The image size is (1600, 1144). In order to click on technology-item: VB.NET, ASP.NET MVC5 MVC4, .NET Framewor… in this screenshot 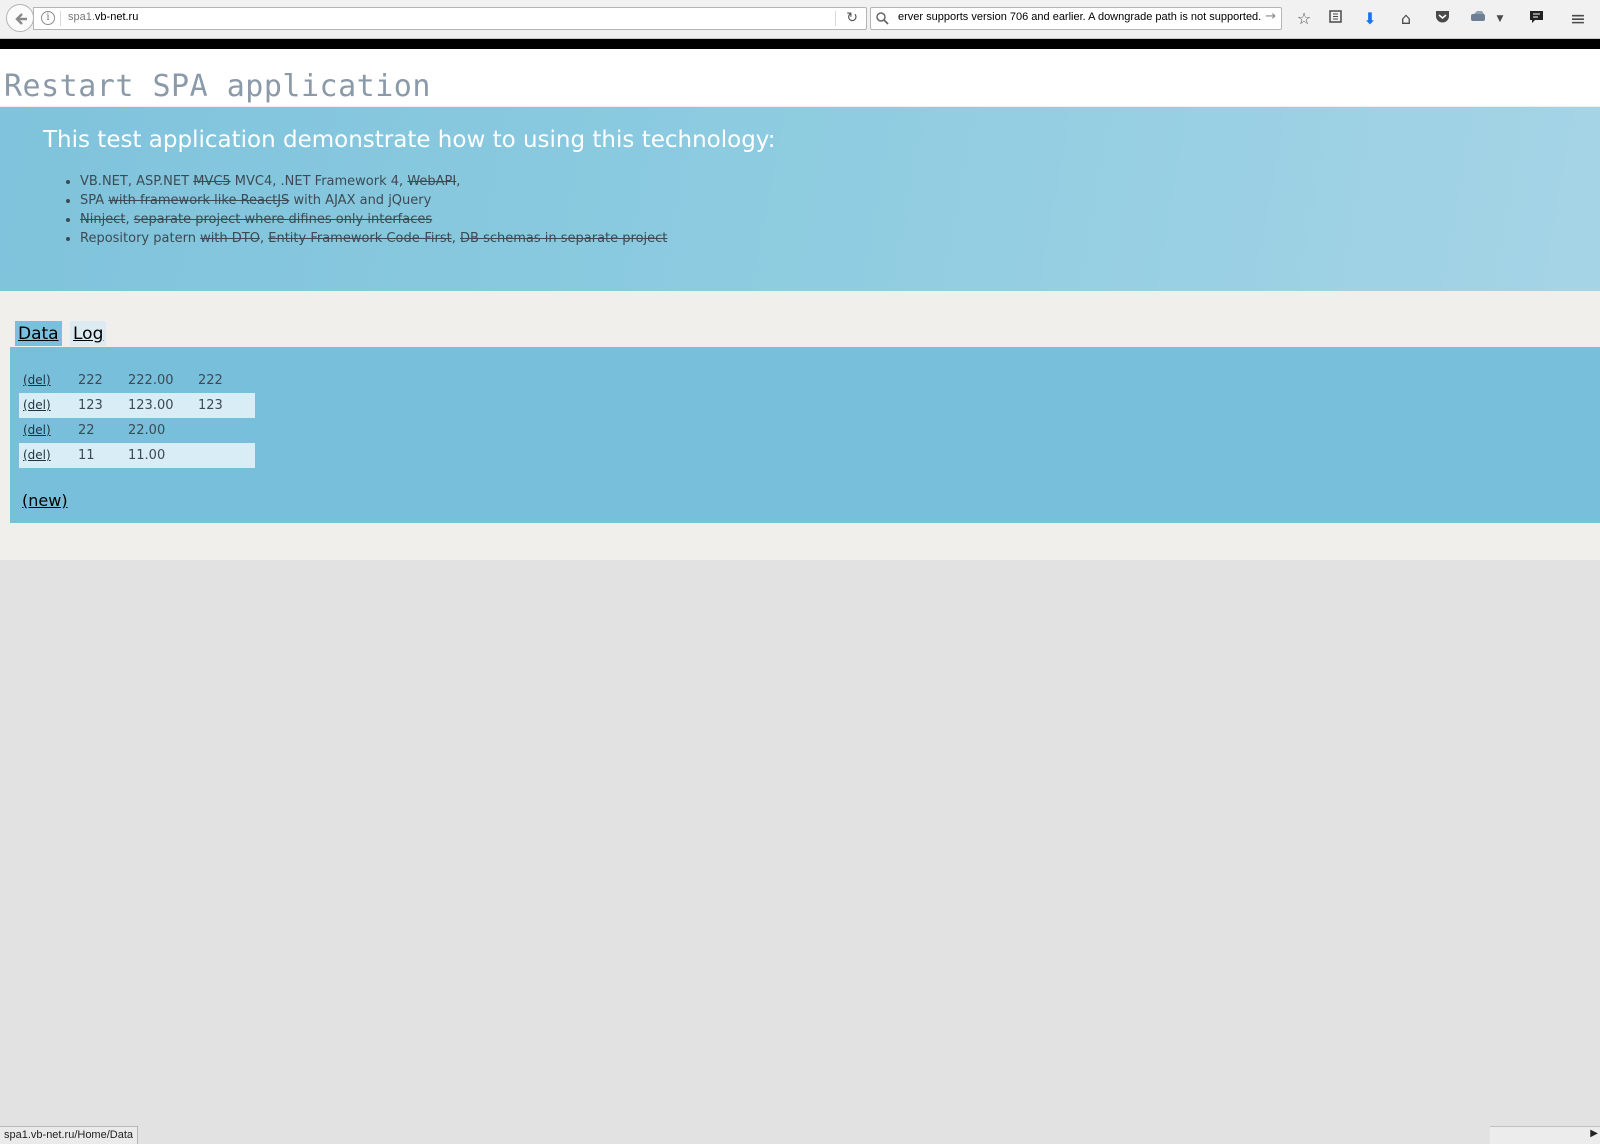, I will do `click(373, 181)`.